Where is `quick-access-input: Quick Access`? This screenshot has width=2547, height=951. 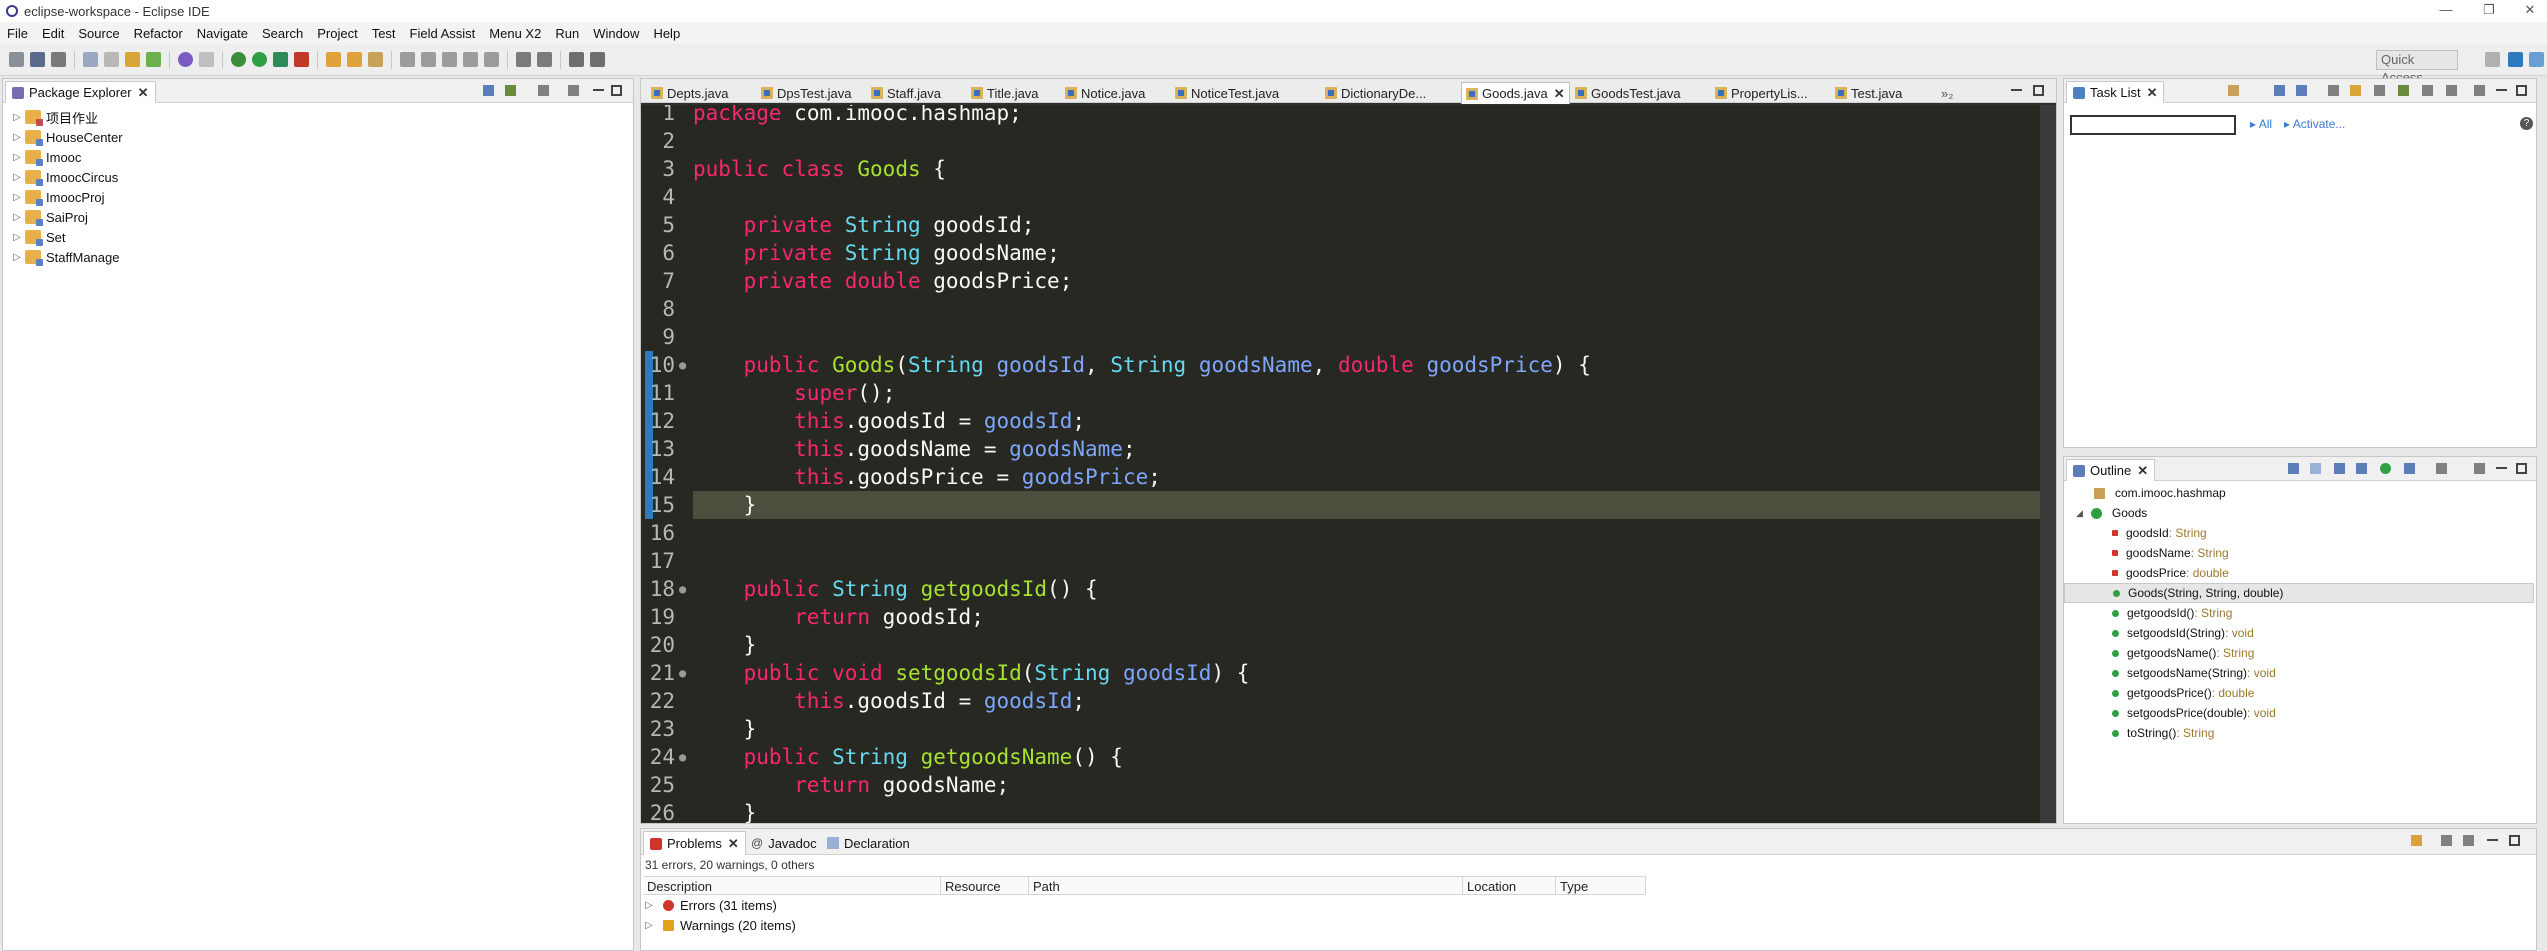 quick-access-input: Quick Access is located at coordinates (2417, 67).